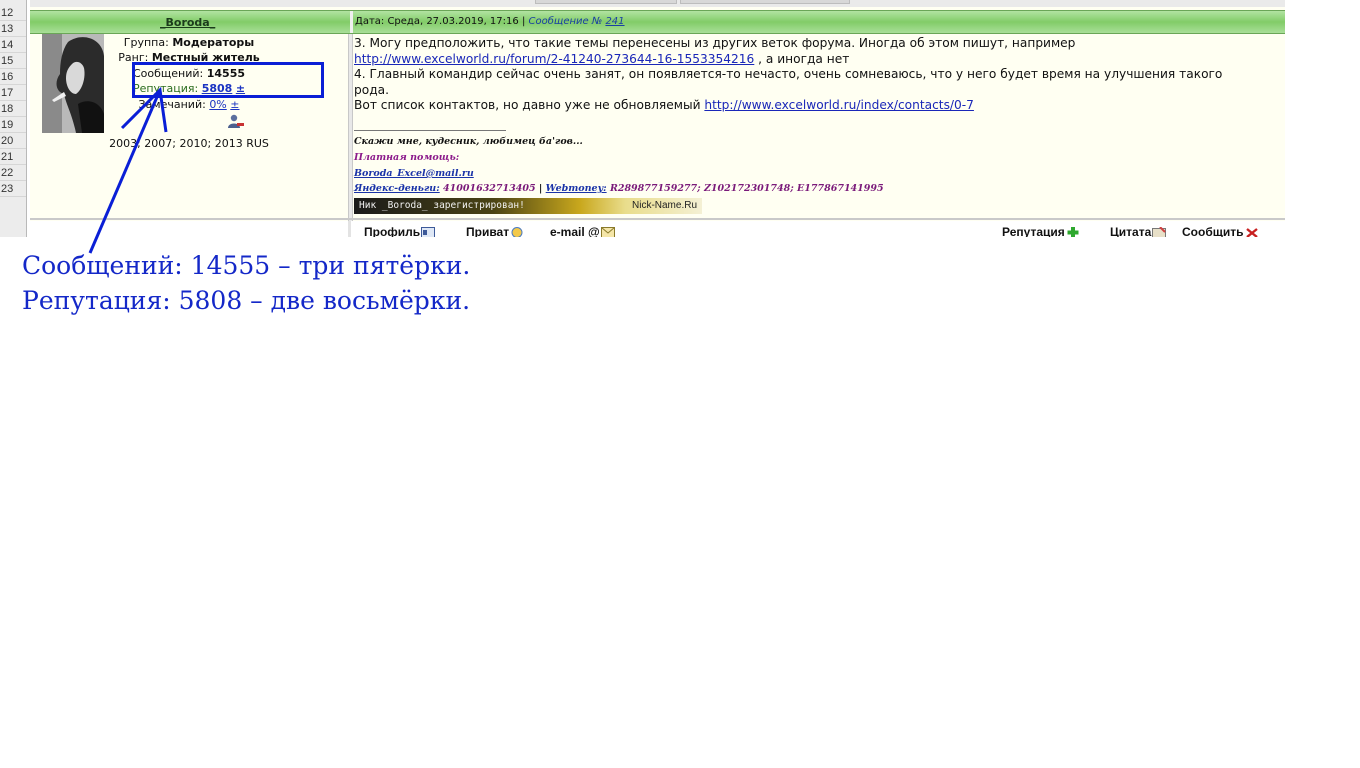 This screenshot has width=1360, height=768. Describe the element at coordinates (350, 129) in the screenshot. I see `column-divider` at that location.